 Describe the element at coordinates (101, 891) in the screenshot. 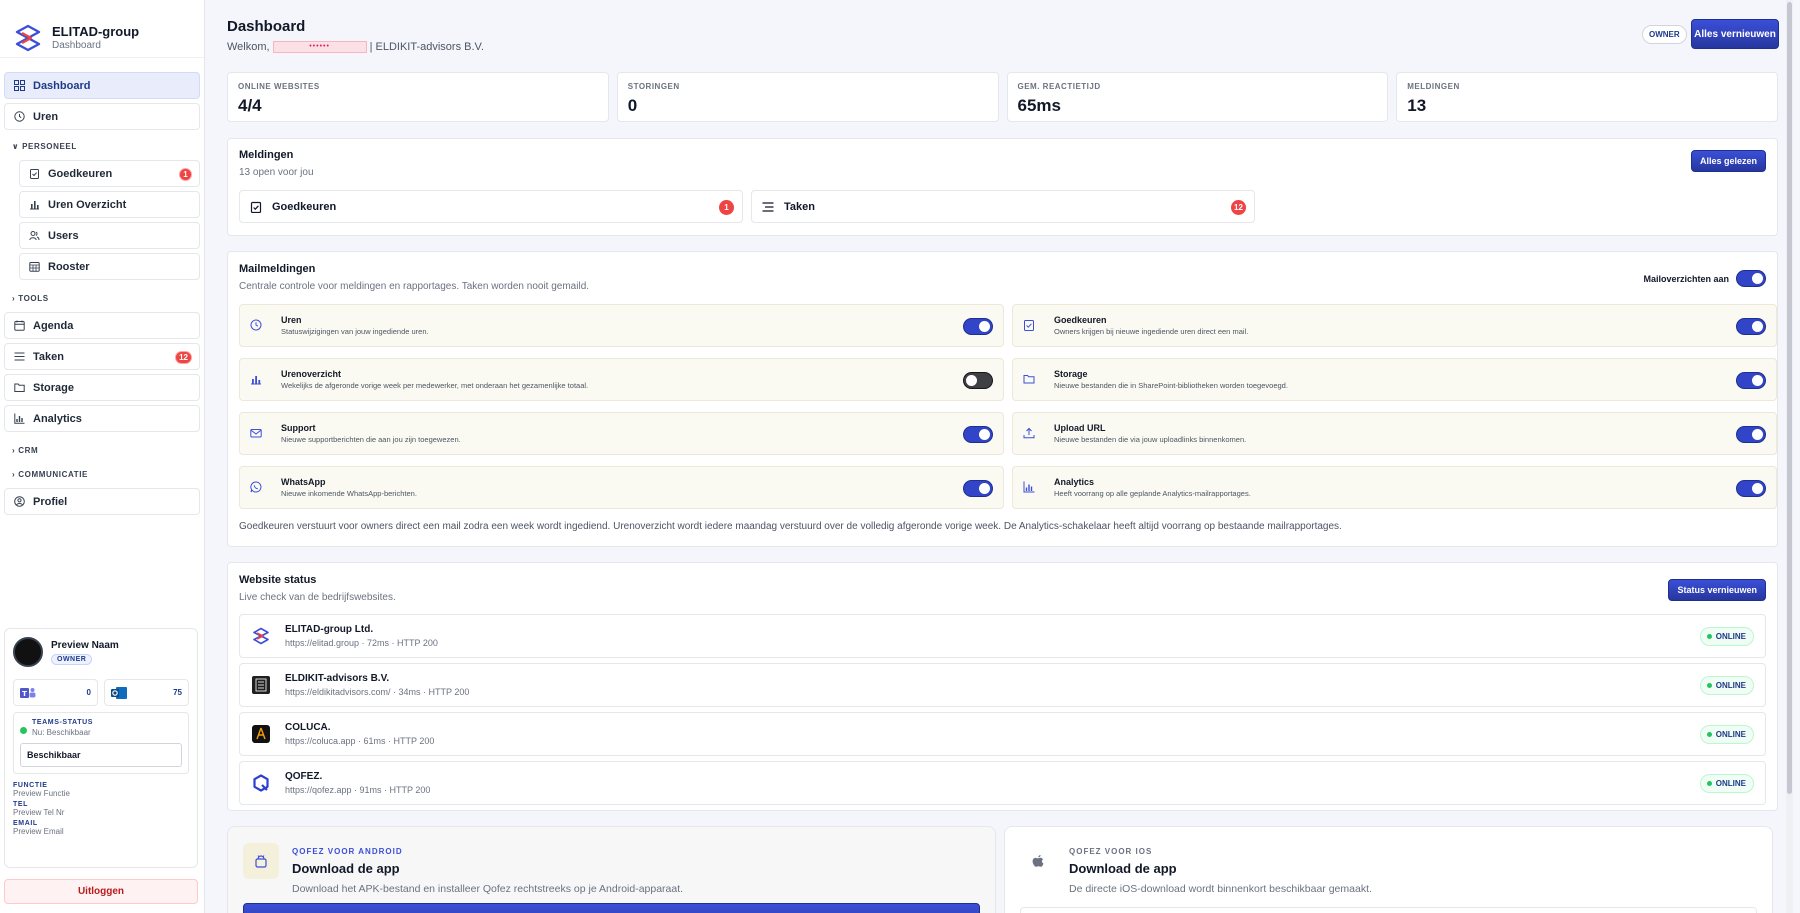

I see `logout-button: Uitloggen` at that location.